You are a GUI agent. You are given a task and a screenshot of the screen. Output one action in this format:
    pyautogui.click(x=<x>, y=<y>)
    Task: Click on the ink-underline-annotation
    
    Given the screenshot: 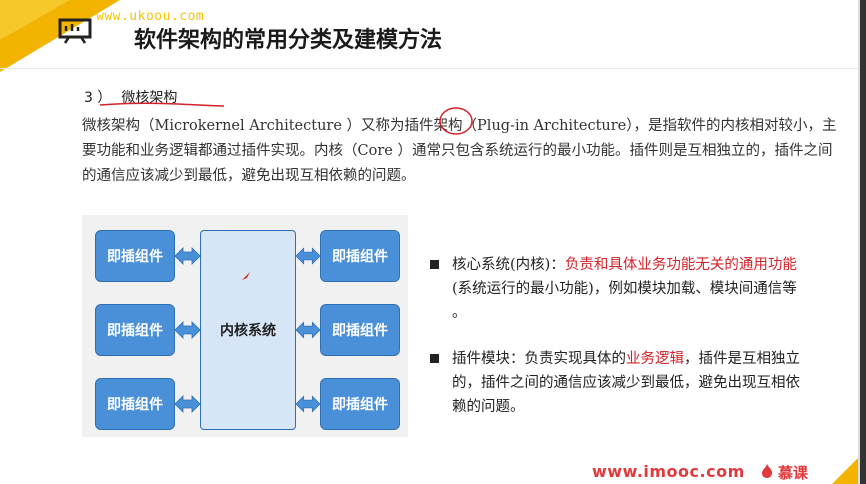 What is the action you would take?
    pyautogui.click(x=162, y=104)
    